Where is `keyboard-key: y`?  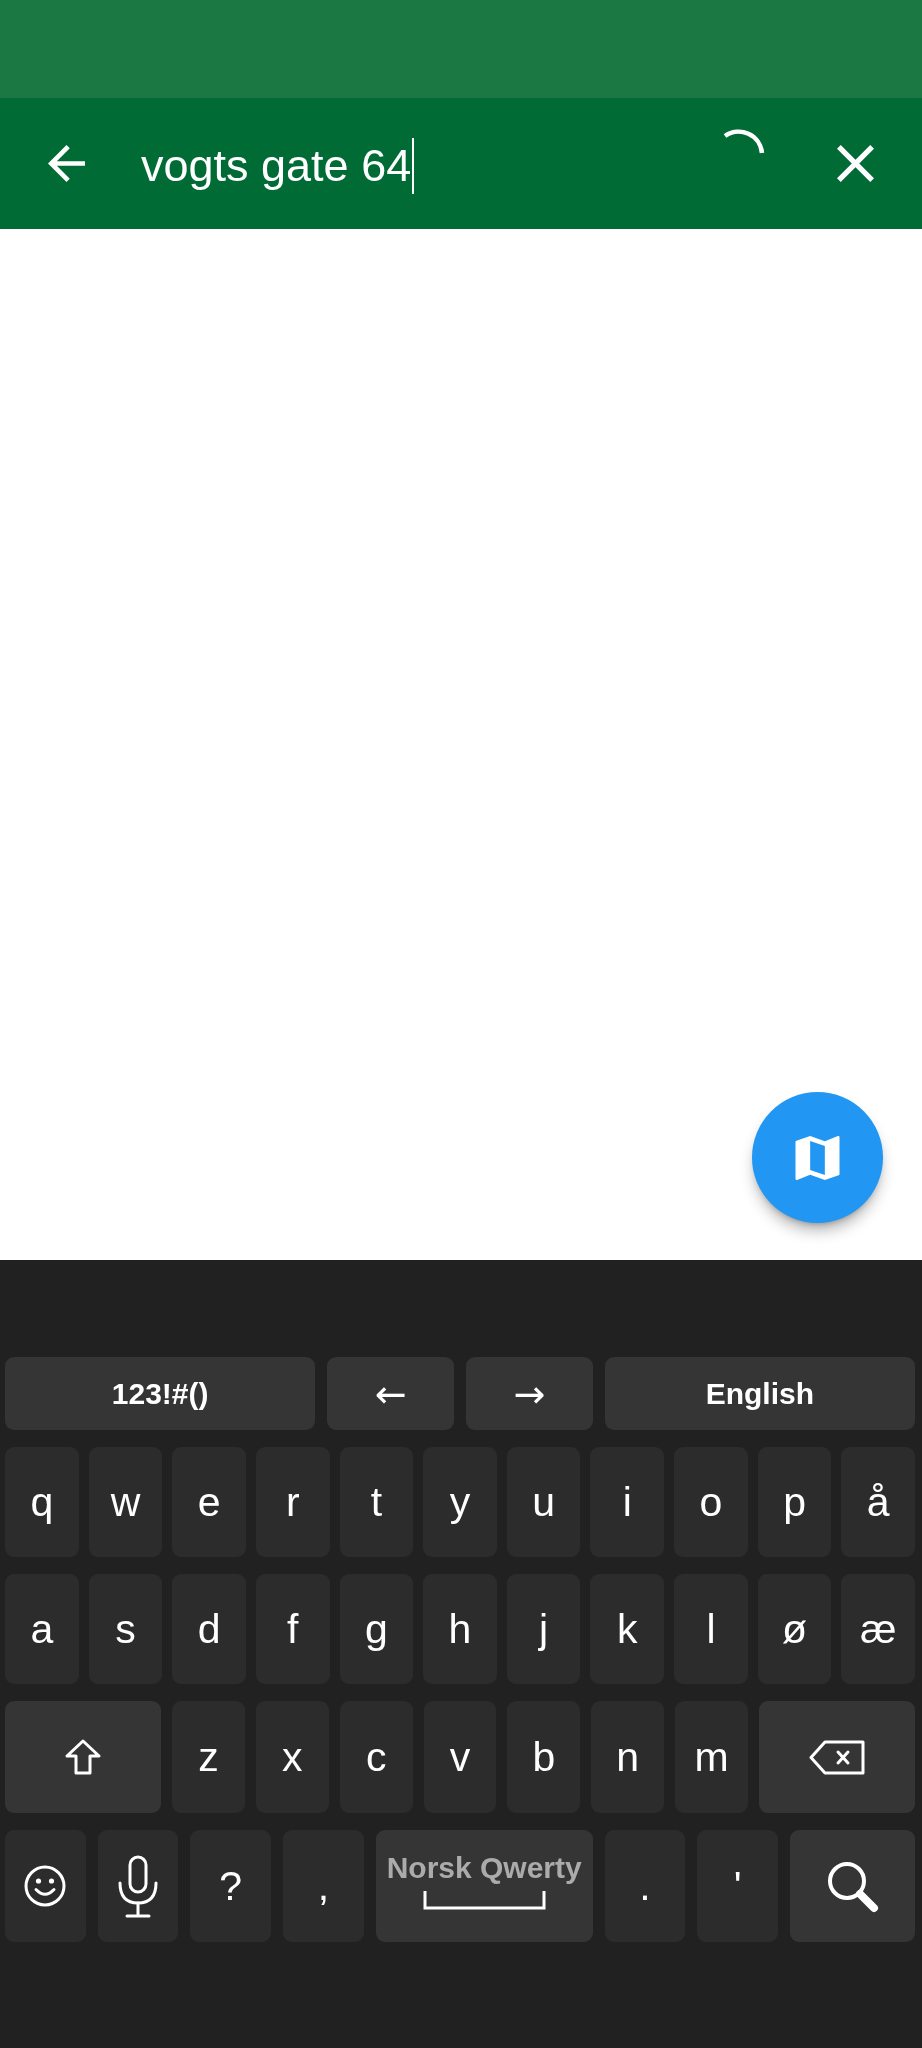
keyboard-key: y is located at coordinates (460, 1502).